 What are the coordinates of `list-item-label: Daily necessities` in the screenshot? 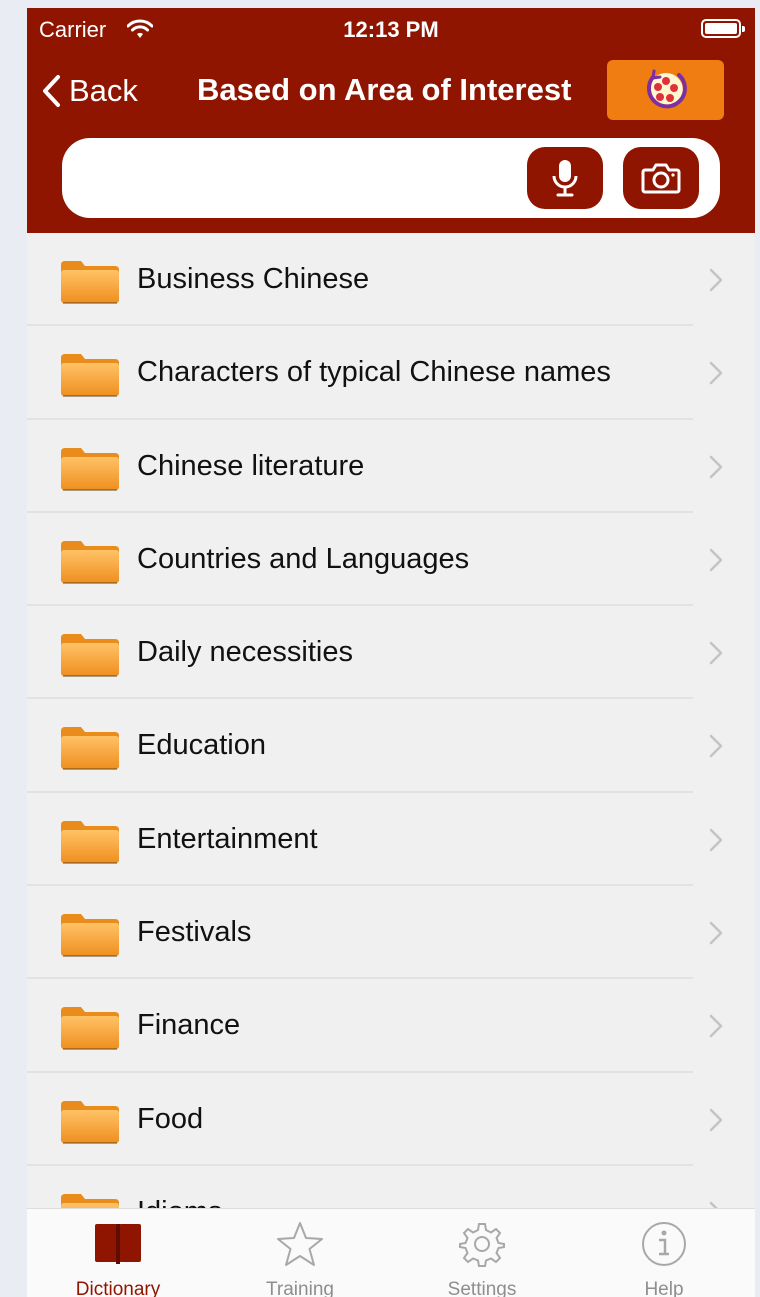 It's located at (245, 652).